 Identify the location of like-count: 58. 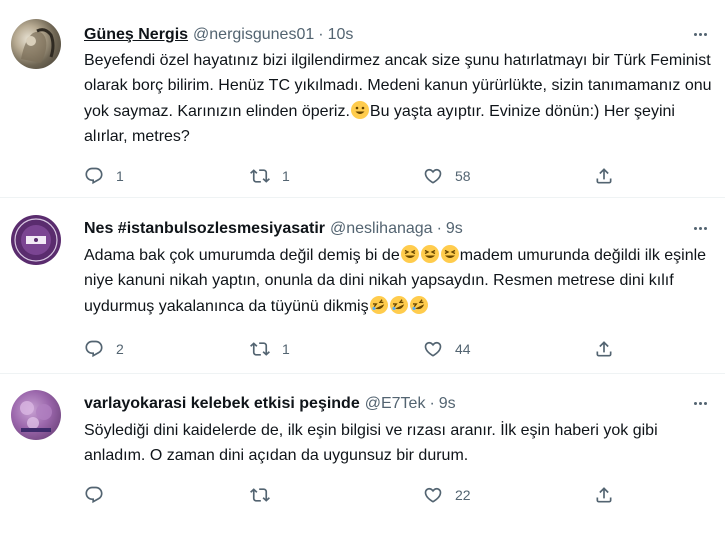
(463, 176).